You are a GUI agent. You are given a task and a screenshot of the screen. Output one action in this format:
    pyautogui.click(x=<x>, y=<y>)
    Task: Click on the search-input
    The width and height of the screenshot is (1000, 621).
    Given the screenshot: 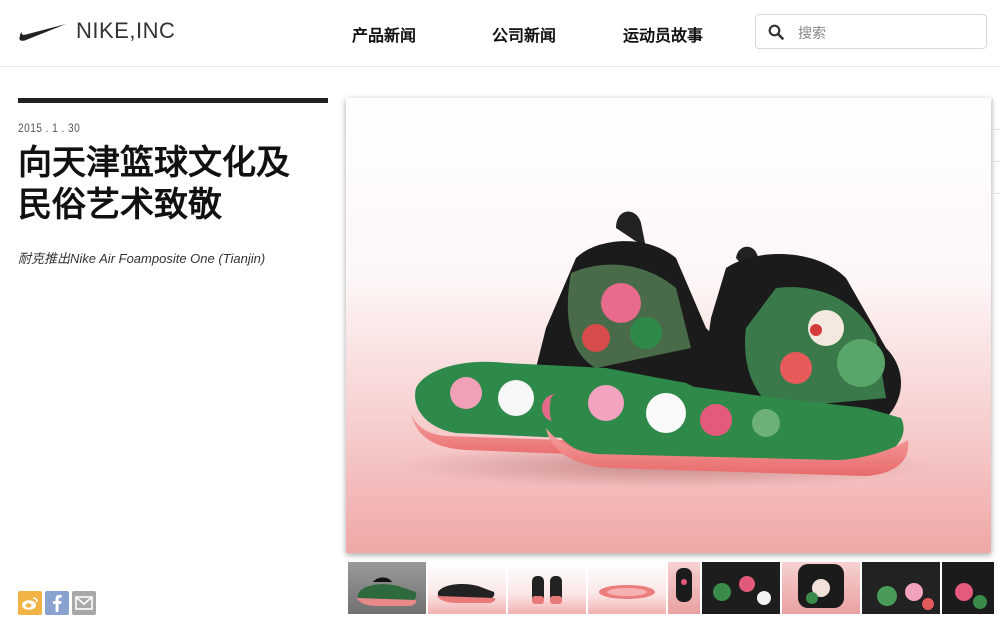 What is the action you would take?
    pyautogui.click(x=888, y=33)
    